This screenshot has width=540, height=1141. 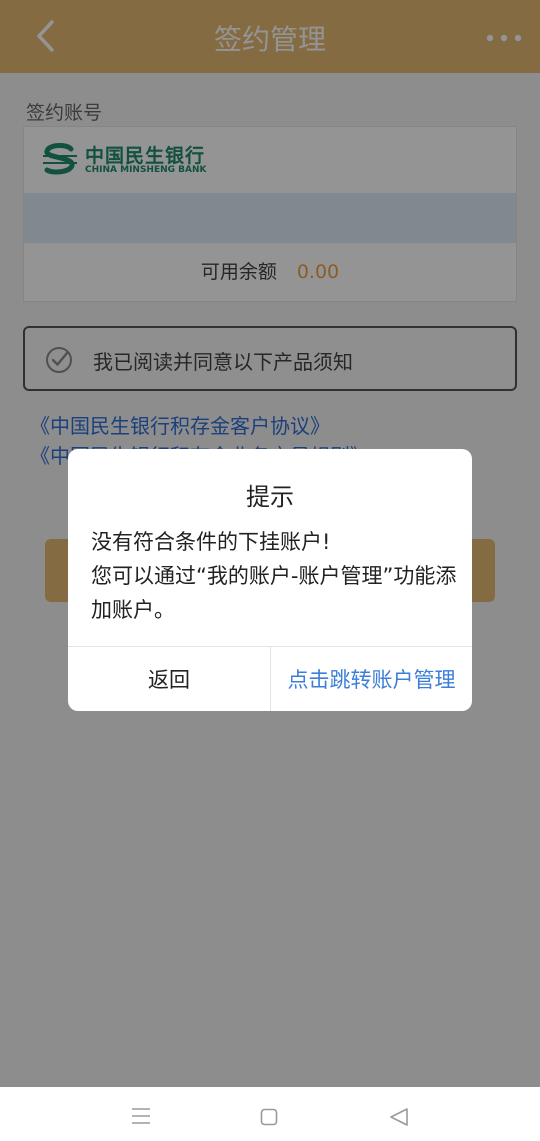 What do you see at coordinates (169, 678) in the screenshot?
I see `dialog-back-button: 返回` at bounding box center [169, 678].